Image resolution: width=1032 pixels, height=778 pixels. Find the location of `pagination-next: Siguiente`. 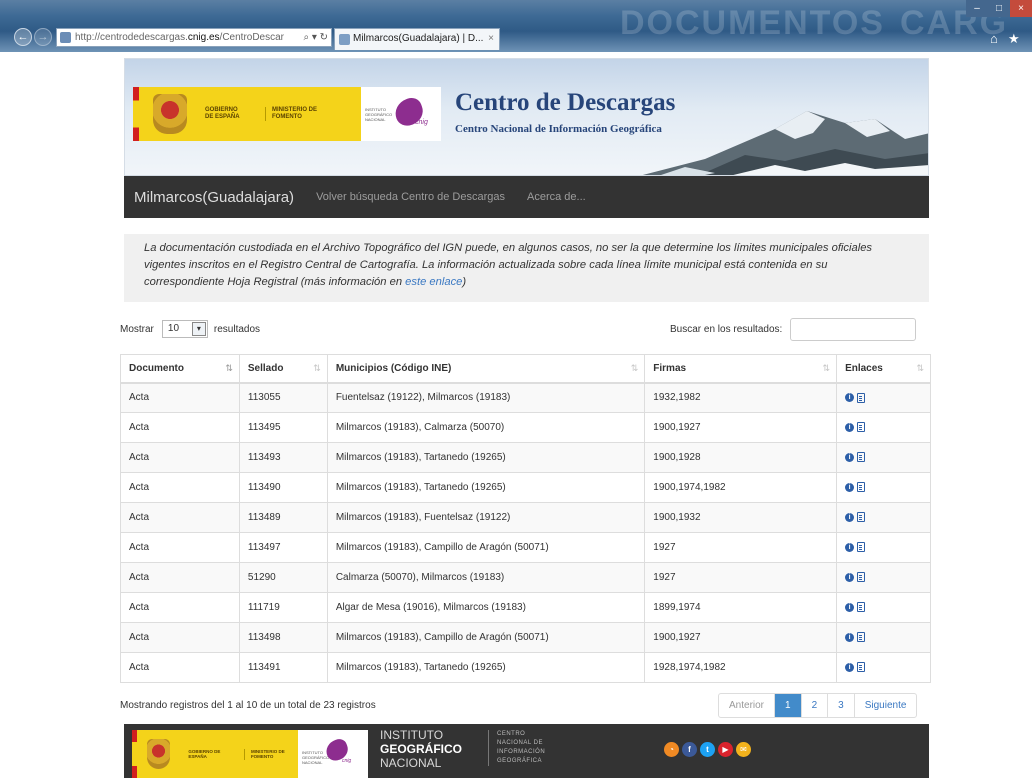

pagination-next: Siguiente is located at coordinates (886, 705).